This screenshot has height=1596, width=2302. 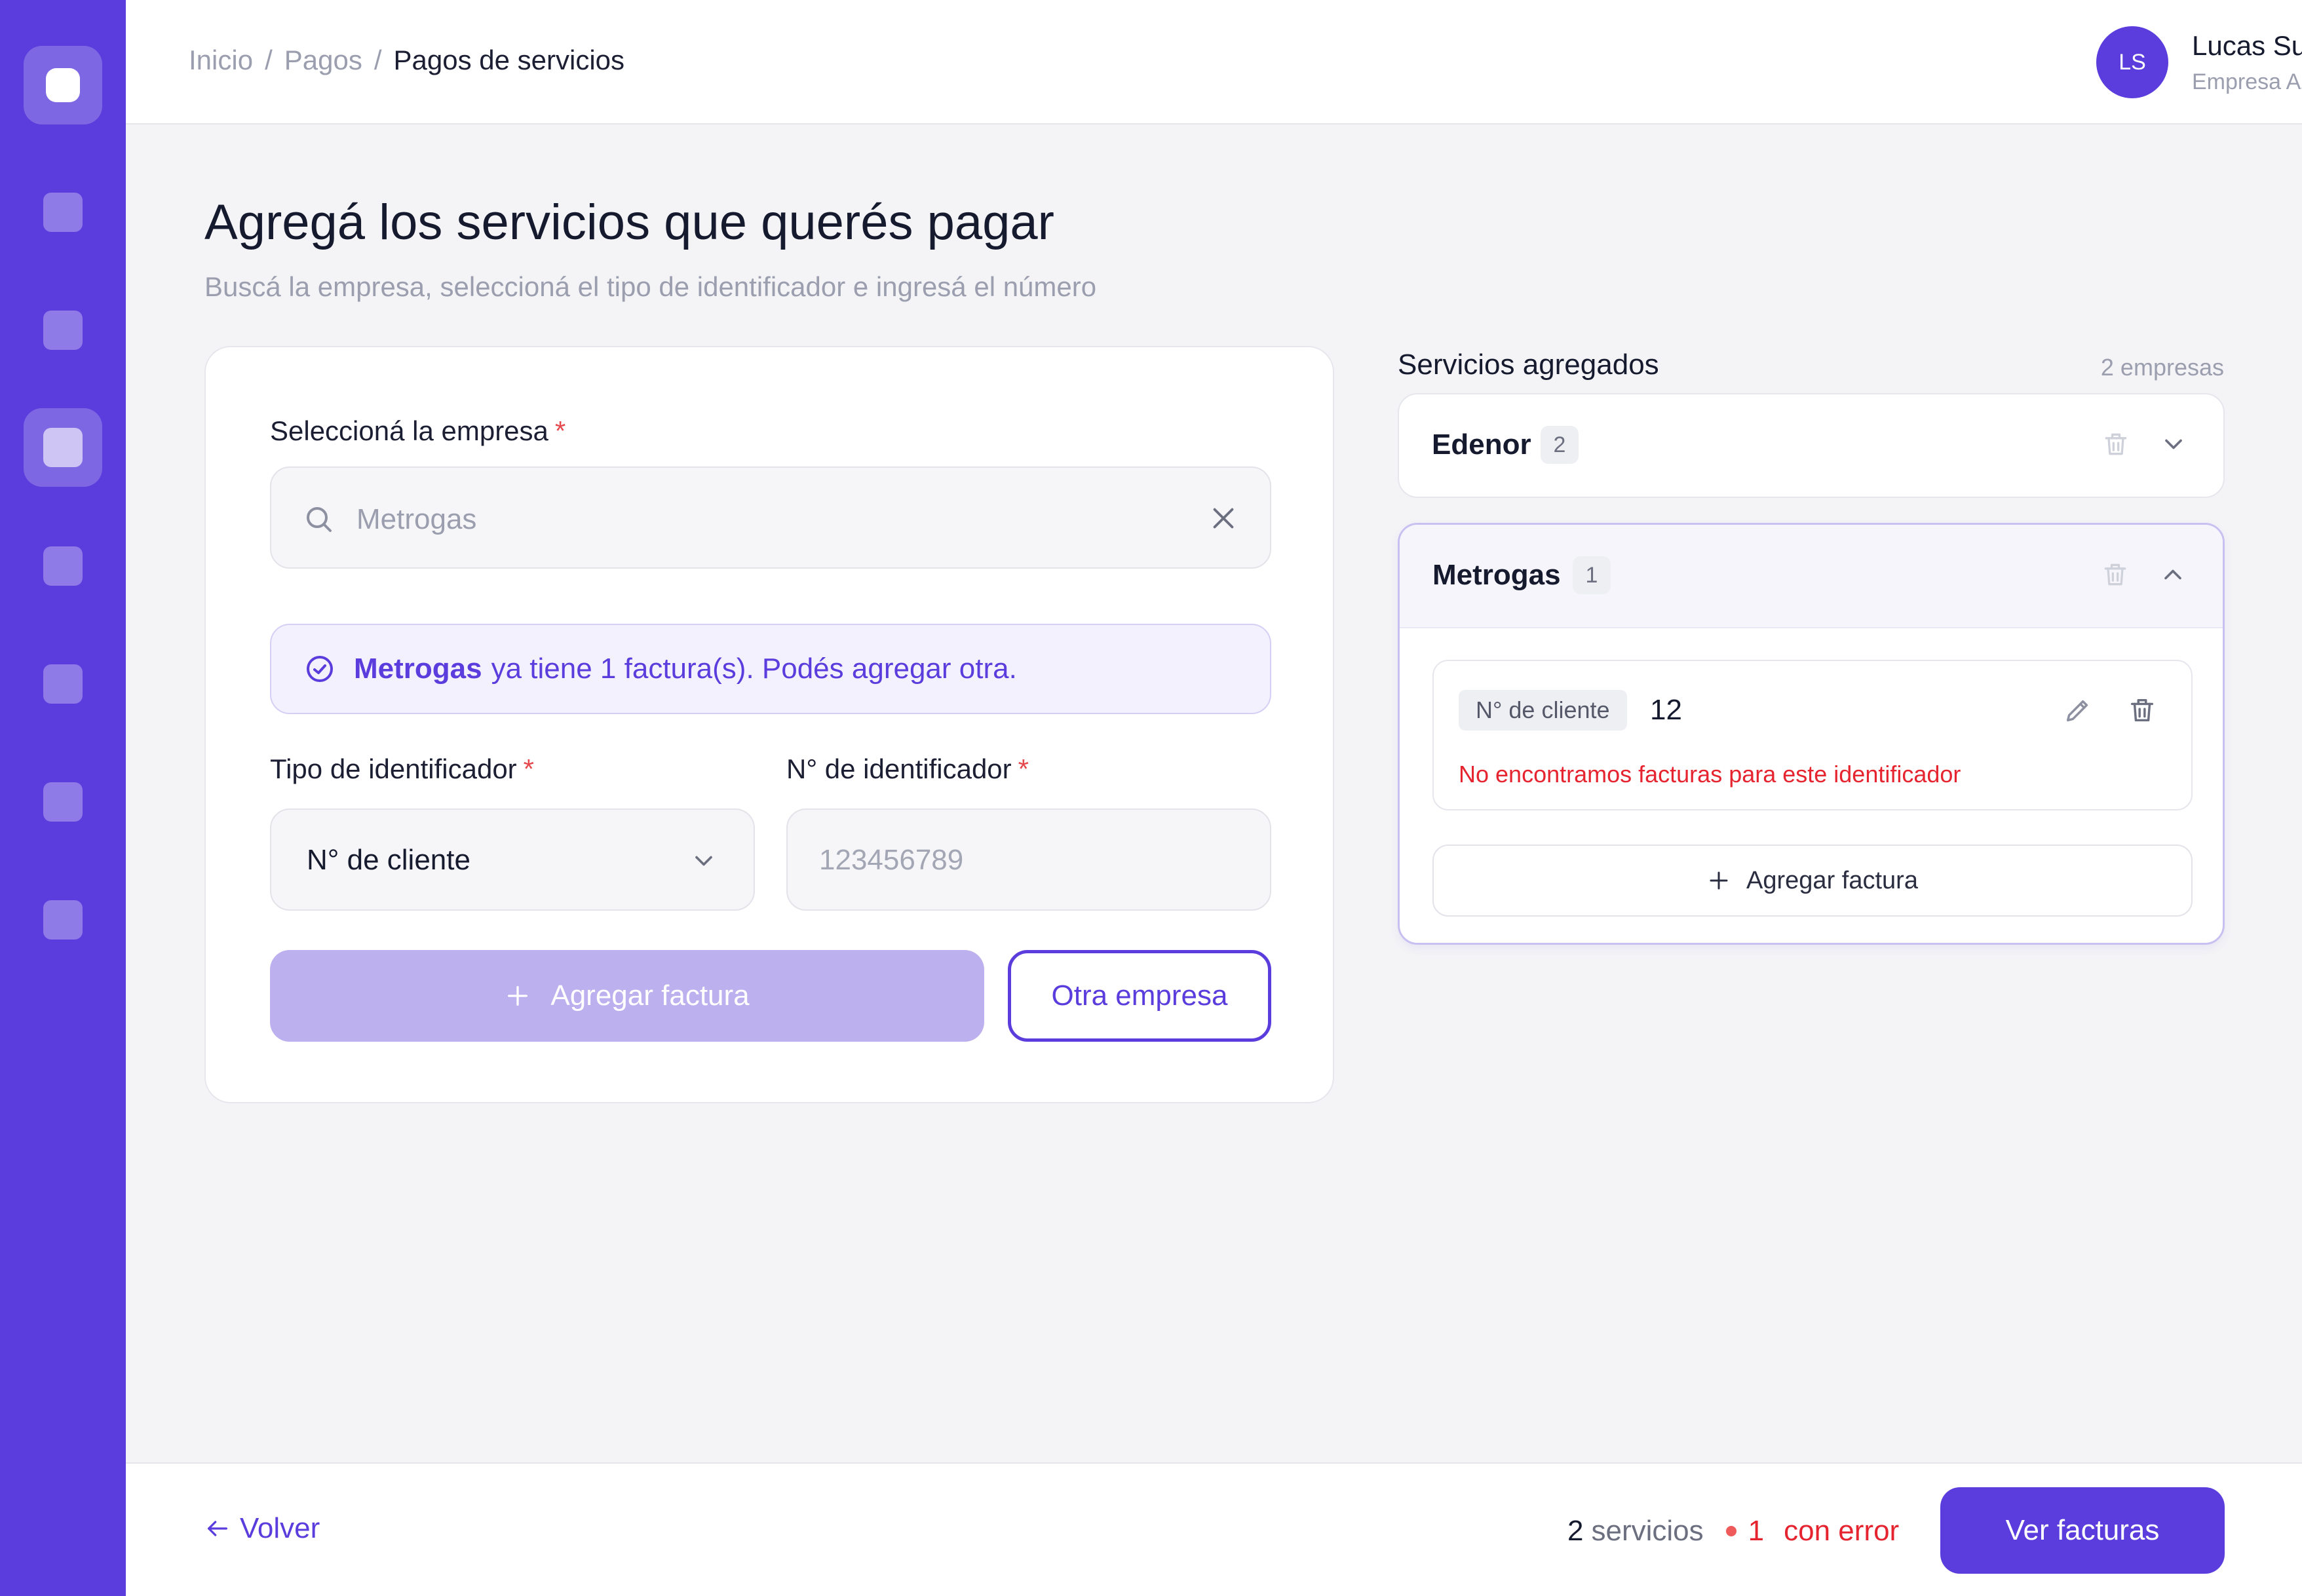 What do you see at coordinates (2247, 45) in the screenshot?
I see `user-name: Lucas Suárez` at bounding box center [2247, 45].